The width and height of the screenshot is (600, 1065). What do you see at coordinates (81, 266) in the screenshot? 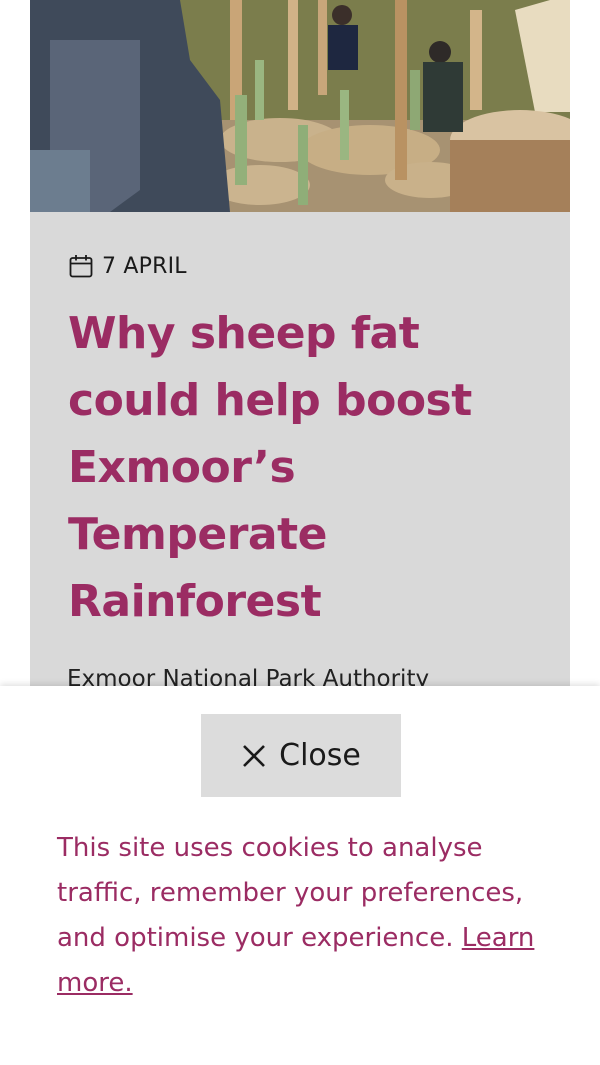
I see `calendar-icon` at bounding box center [81, 266].